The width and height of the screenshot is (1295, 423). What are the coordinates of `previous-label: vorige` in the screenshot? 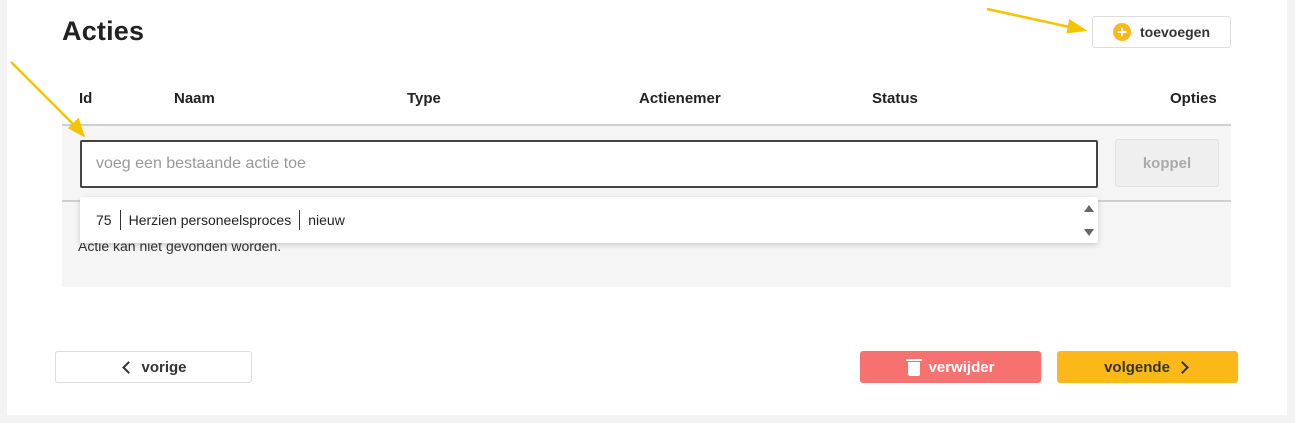 It's located at (164, 367).